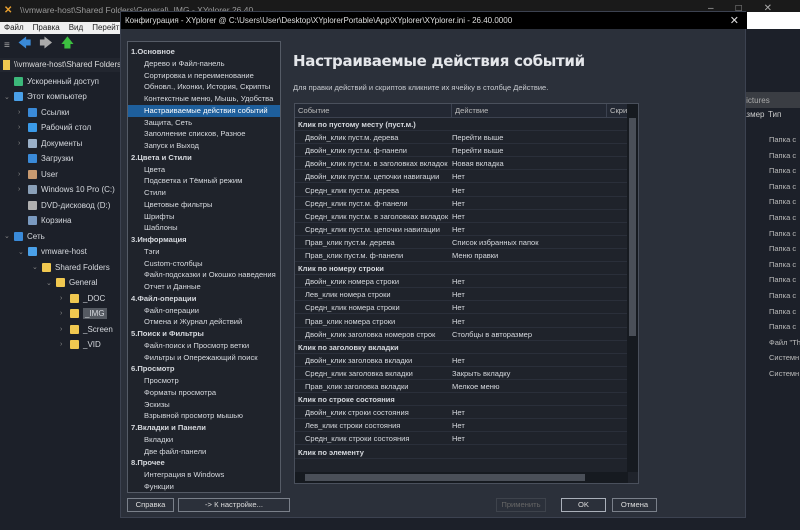 The image size is (800, 530). What do you see at coordinates (204, 475) in the screenshot?
I see `nav-item: Интеграция в Windows` at bounding box center [204, 475].